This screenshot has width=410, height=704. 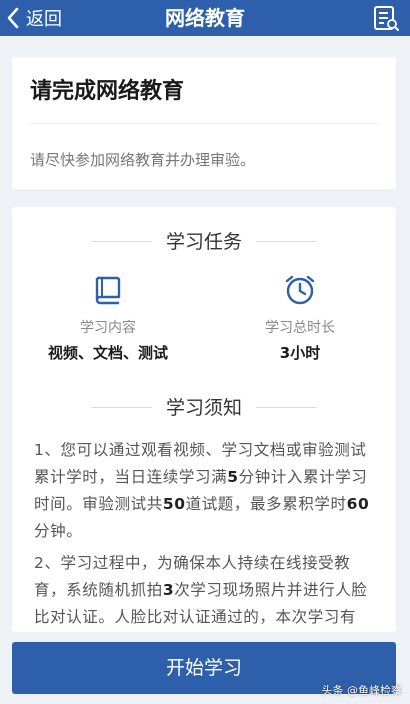 What do you see at coordinates (300, 318) in the screenshot?
I see `task-item-duration: 学习总时长 3小时` at bounding box center [300, 318].